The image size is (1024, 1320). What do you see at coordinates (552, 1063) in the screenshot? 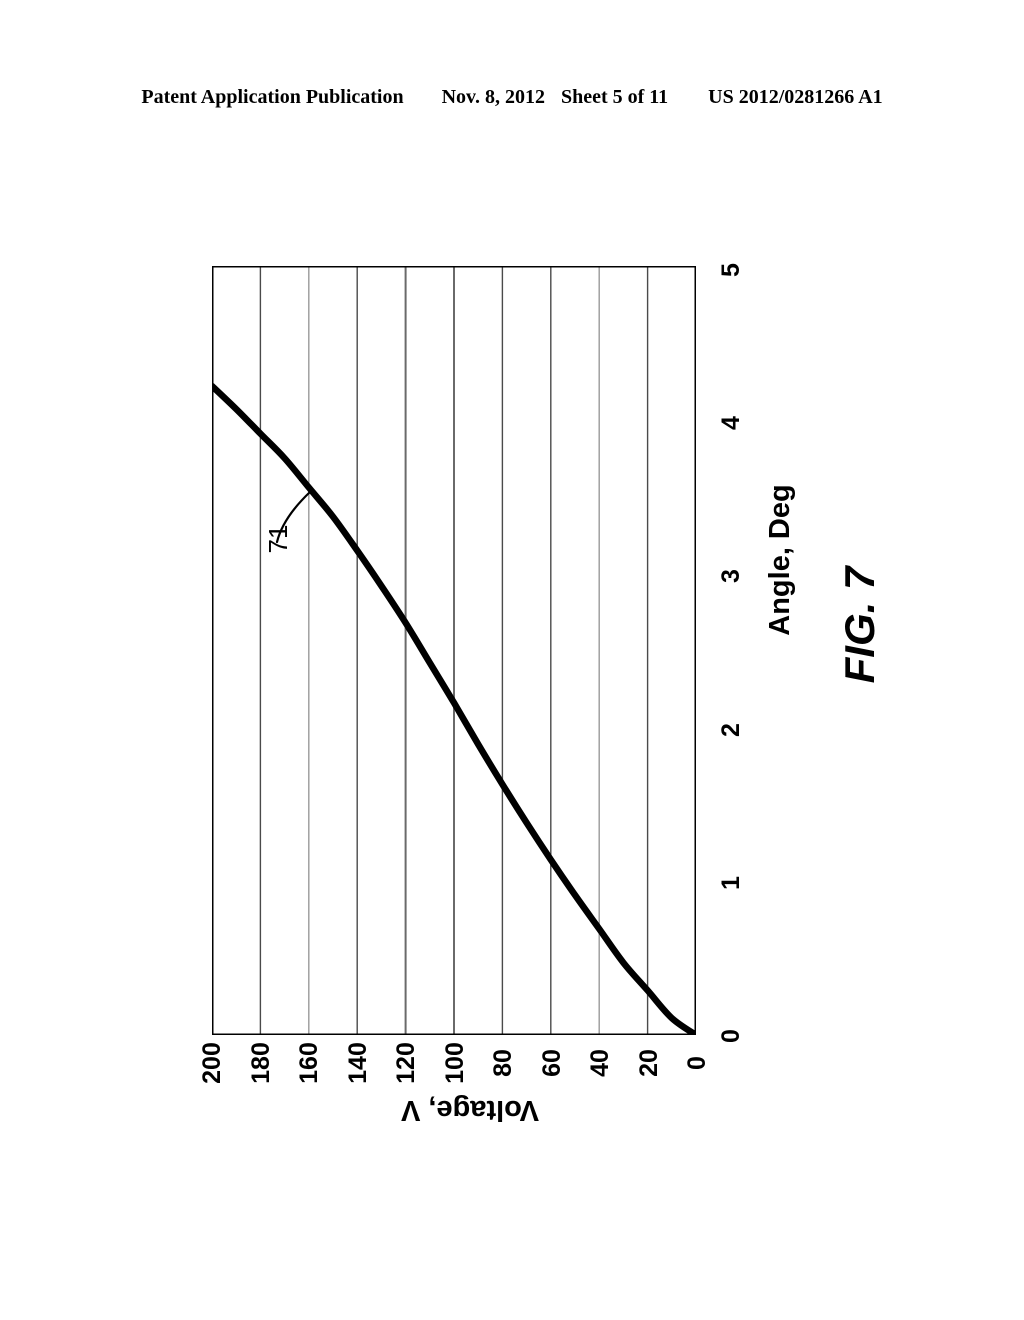
I see `voltage-tick-label: 60` at bounding box center [552, 1063].